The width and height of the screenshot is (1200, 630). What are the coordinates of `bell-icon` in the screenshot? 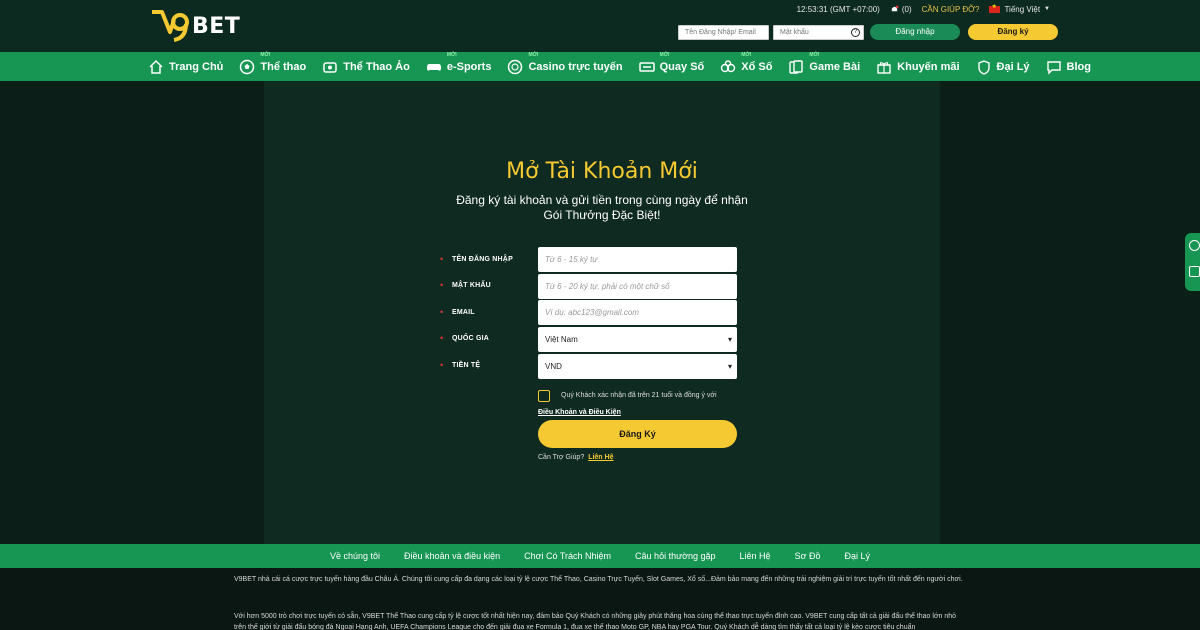 It's located at (895, 8).